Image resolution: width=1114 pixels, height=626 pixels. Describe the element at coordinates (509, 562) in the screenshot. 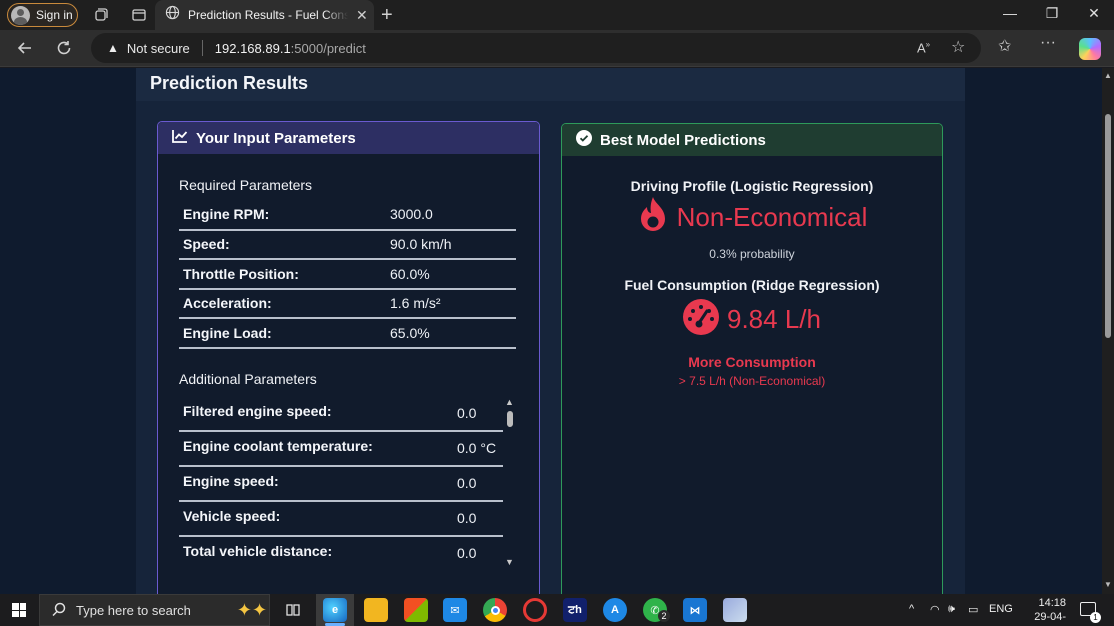

I see `scroll-down-arrow-icon: ▼` at that location.